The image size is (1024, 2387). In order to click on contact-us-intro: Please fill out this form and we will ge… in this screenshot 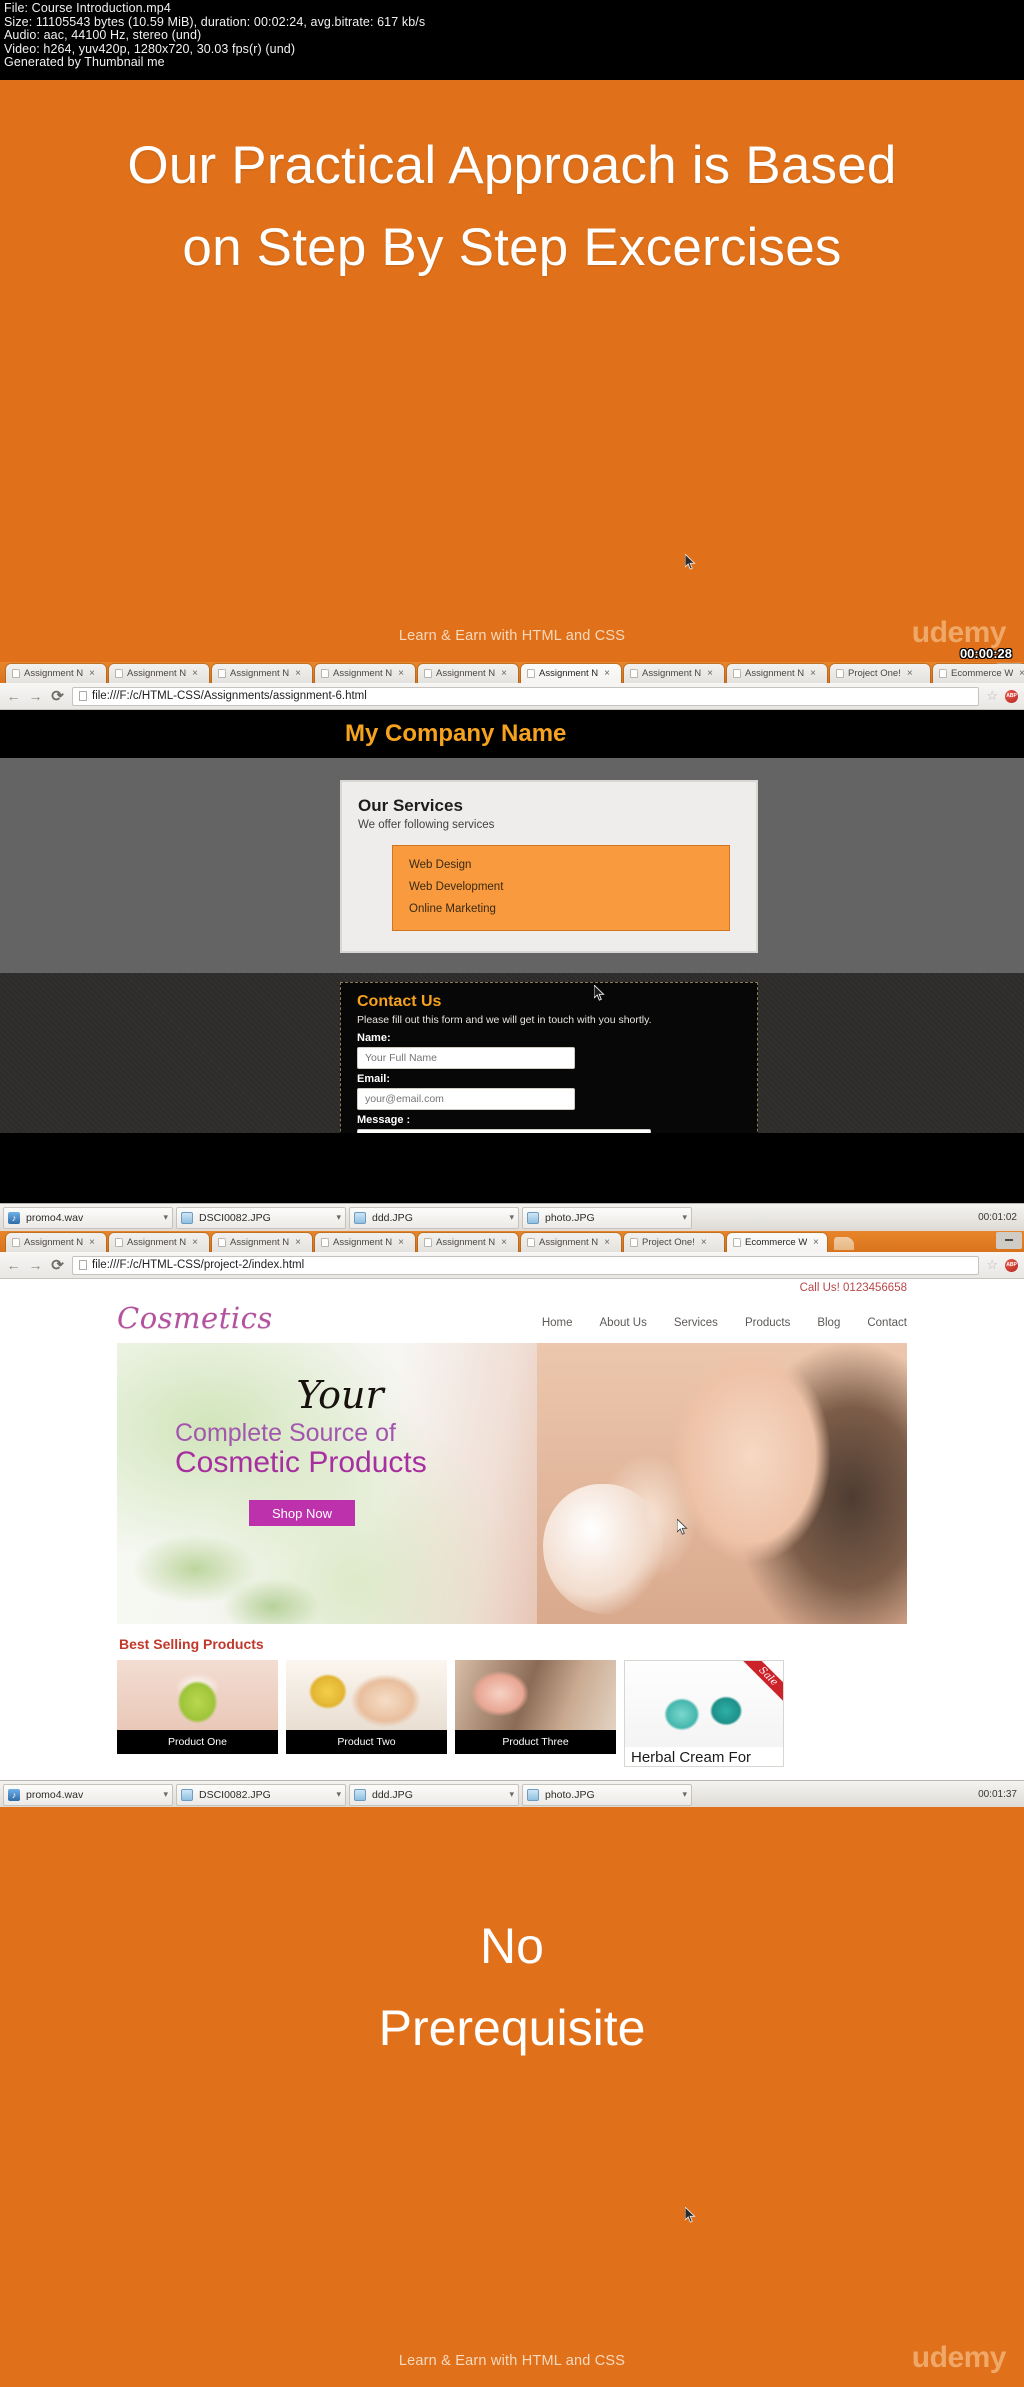, I will do `click(504, 1020)`.